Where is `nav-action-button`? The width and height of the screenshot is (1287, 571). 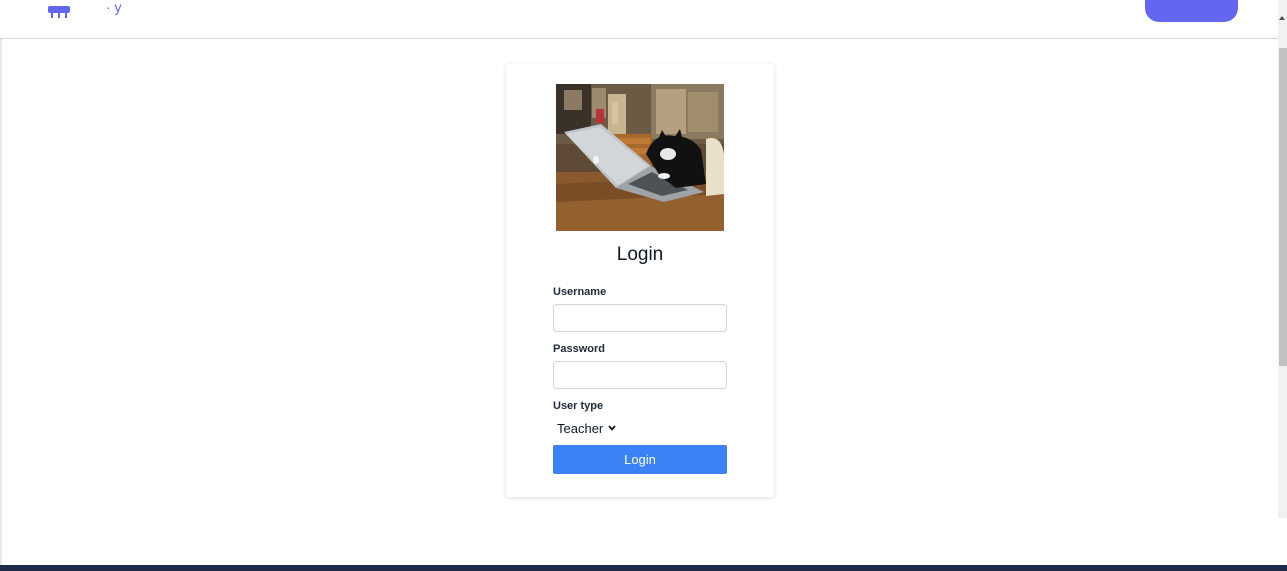
nav-action-button is located at coordinates (1191, 11).